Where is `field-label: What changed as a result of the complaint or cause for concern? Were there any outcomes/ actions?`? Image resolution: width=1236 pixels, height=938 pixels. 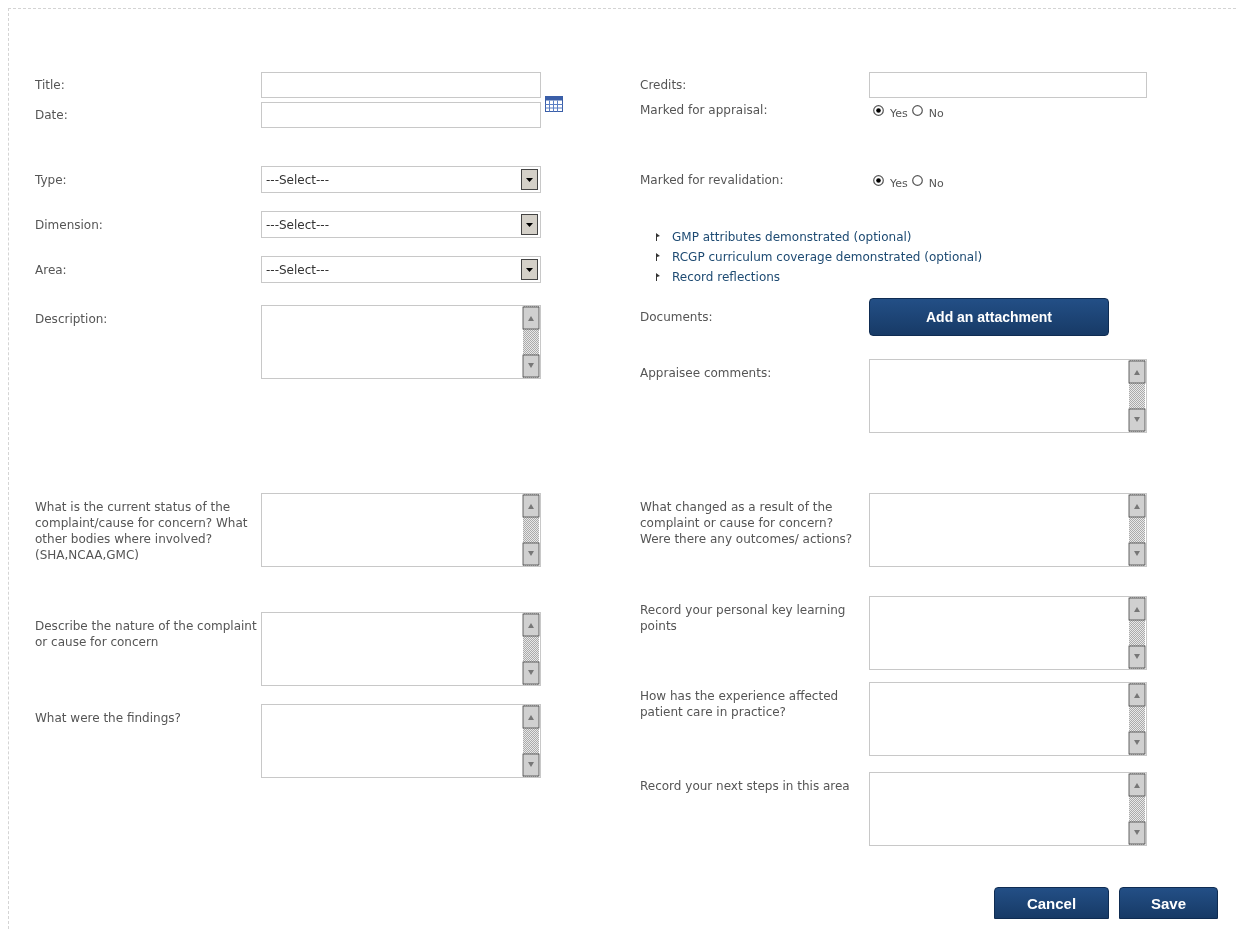 field-label: What changed as a result of the complaint or cause for concern? Were there any outcomes/ actions? is located at coordinates (747, 523).